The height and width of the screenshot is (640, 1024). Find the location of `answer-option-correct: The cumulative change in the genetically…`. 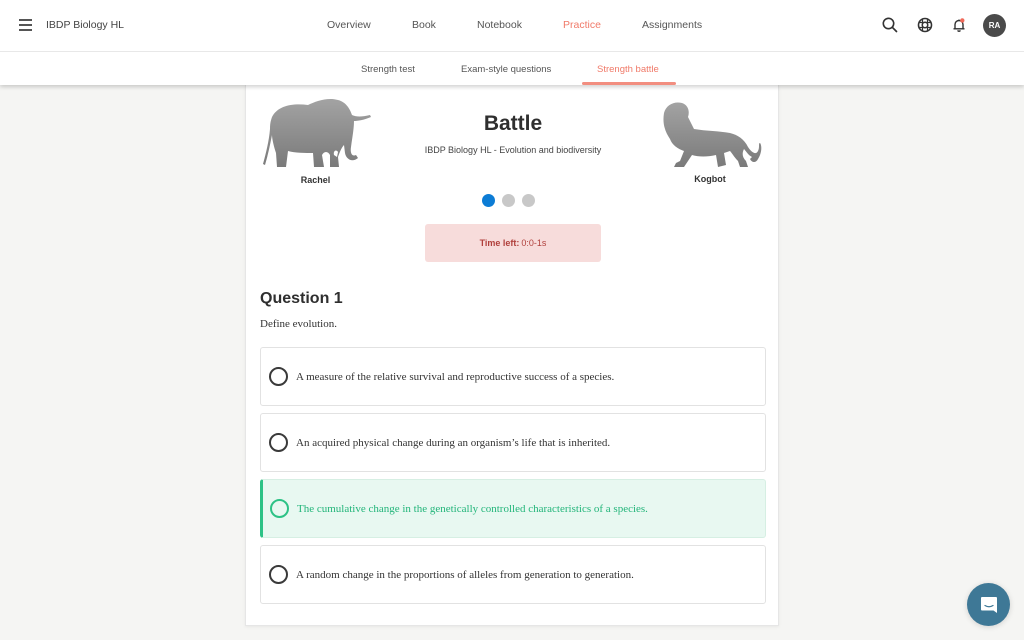

answer-option-correct: The cumulative change in the genetically… is located at coordinates (513, 508).